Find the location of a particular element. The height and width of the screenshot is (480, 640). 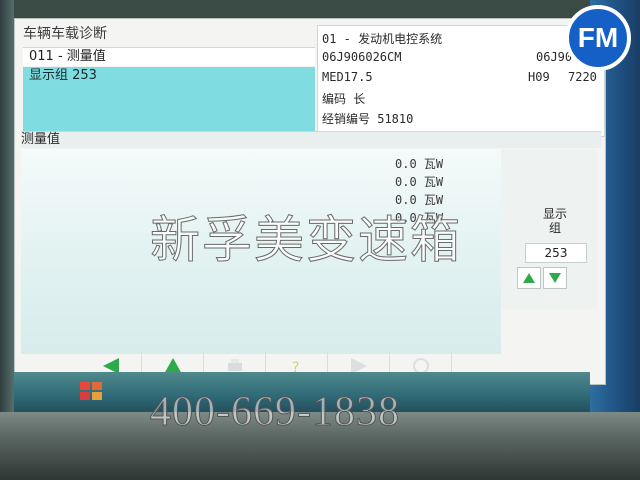

menu-item-display-group: 显示组 253 is located at coordinates (169, 100).